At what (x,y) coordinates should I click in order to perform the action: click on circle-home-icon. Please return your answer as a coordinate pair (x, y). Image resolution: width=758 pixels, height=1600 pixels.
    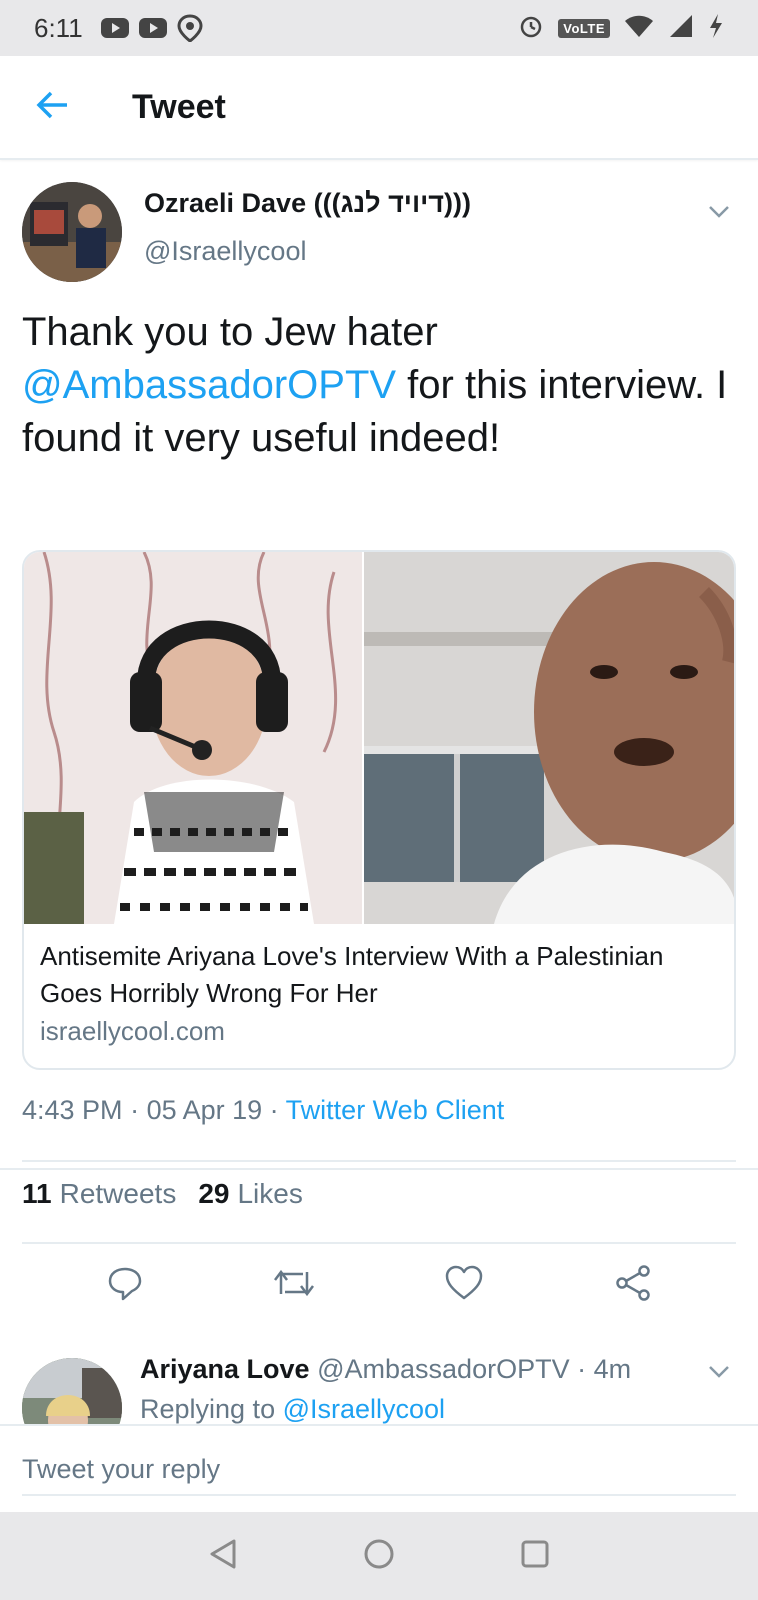
    Looking at the image, I should click on (379, 1556).